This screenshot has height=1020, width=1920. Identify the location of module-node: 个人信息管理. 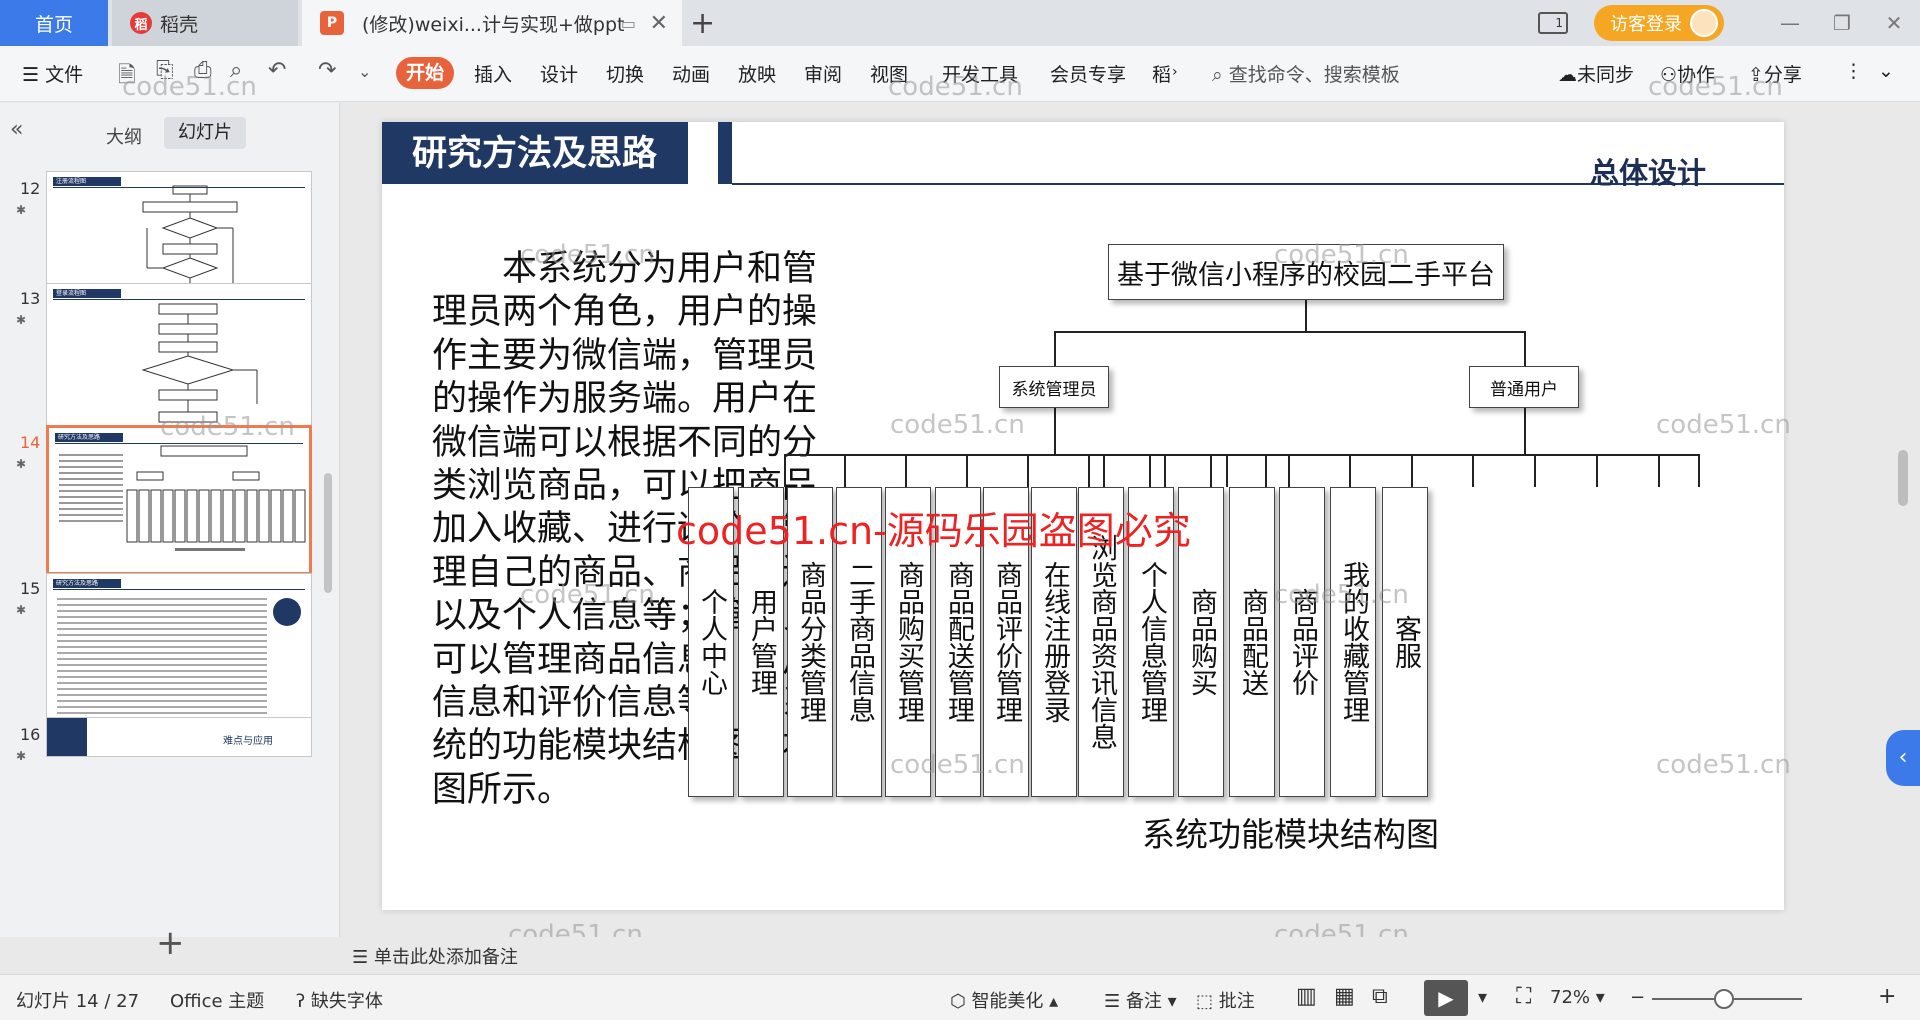
(1151, 642).